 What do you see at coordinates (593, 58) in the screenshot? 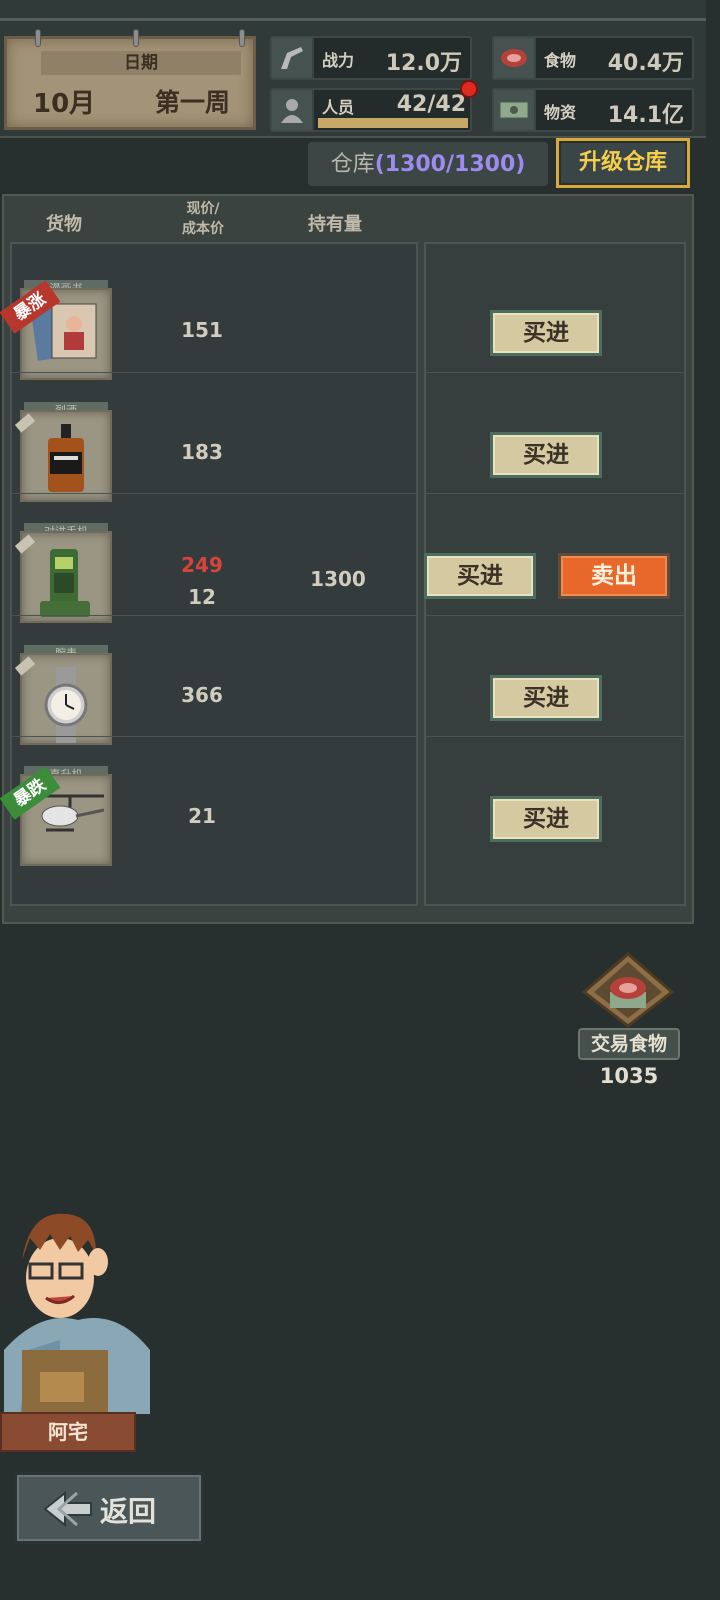
I see `stat-food: 食物 40.4万` at bounding box center [593, 58].